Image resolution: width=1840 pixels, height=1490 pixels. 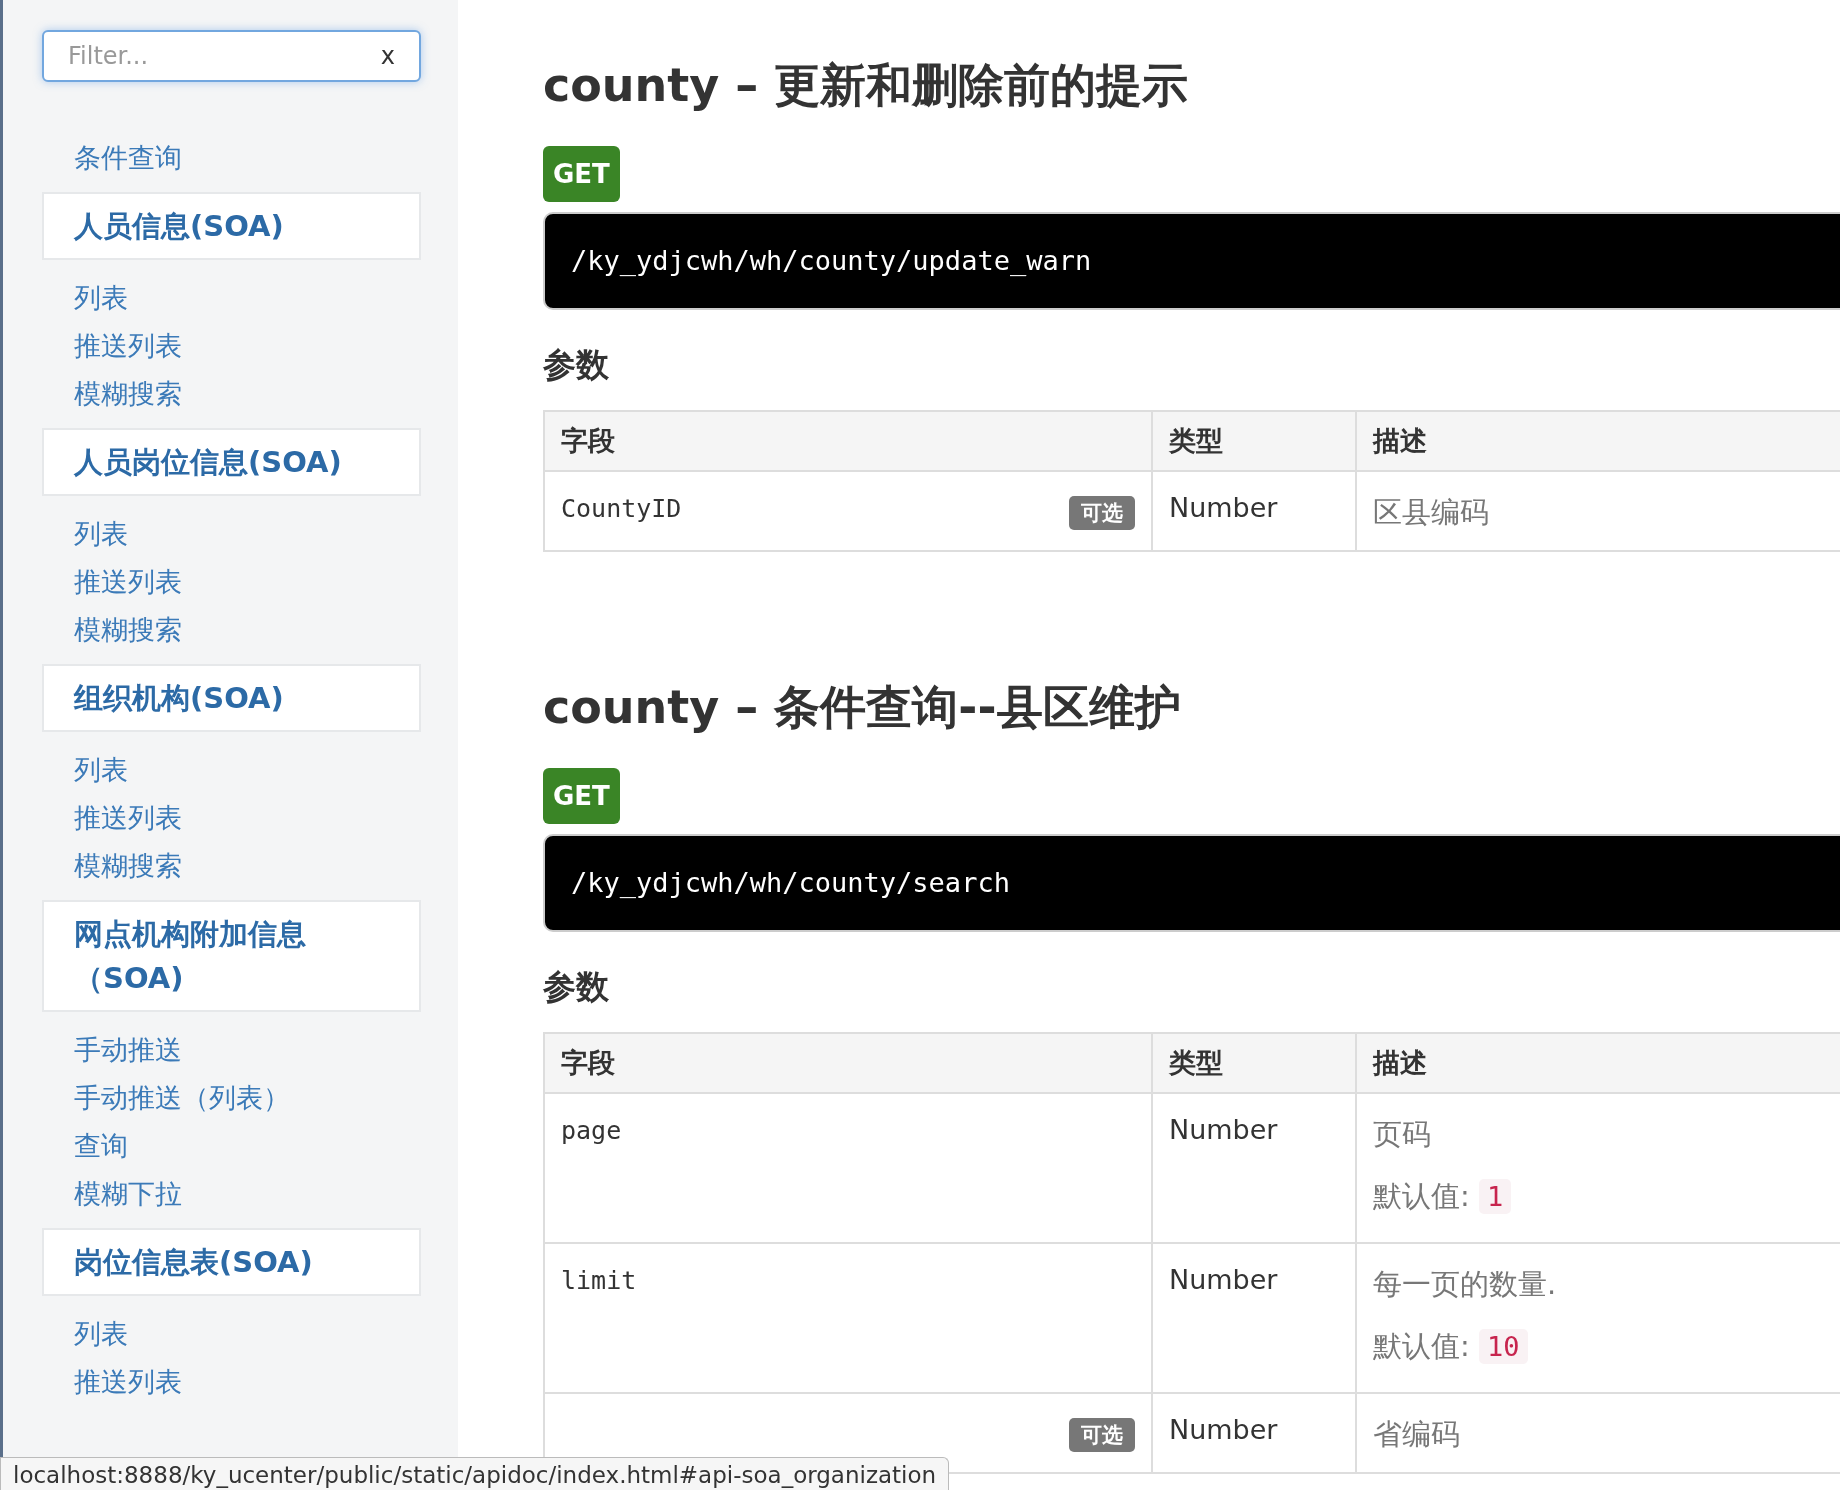 What do you see at coordinates (1191, 883) in the screenshot?
I see `endpoint-path: /ky_ydjcwh/wh/county/search` at bounding box center [1191, 883].